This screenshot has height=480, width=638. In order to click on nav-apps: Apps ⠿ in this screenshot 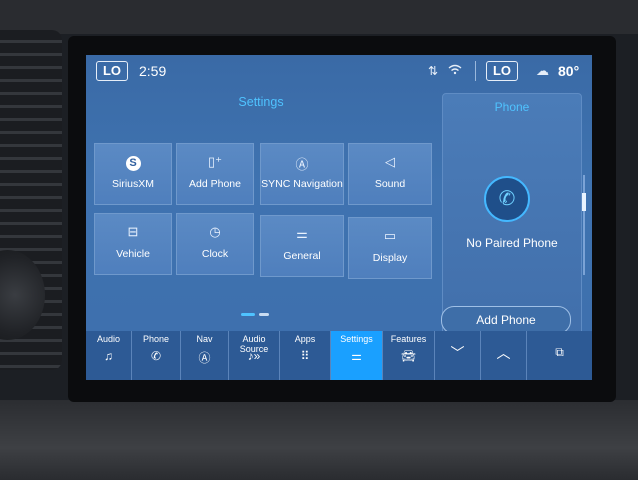, I will do `click(305, 355)`.